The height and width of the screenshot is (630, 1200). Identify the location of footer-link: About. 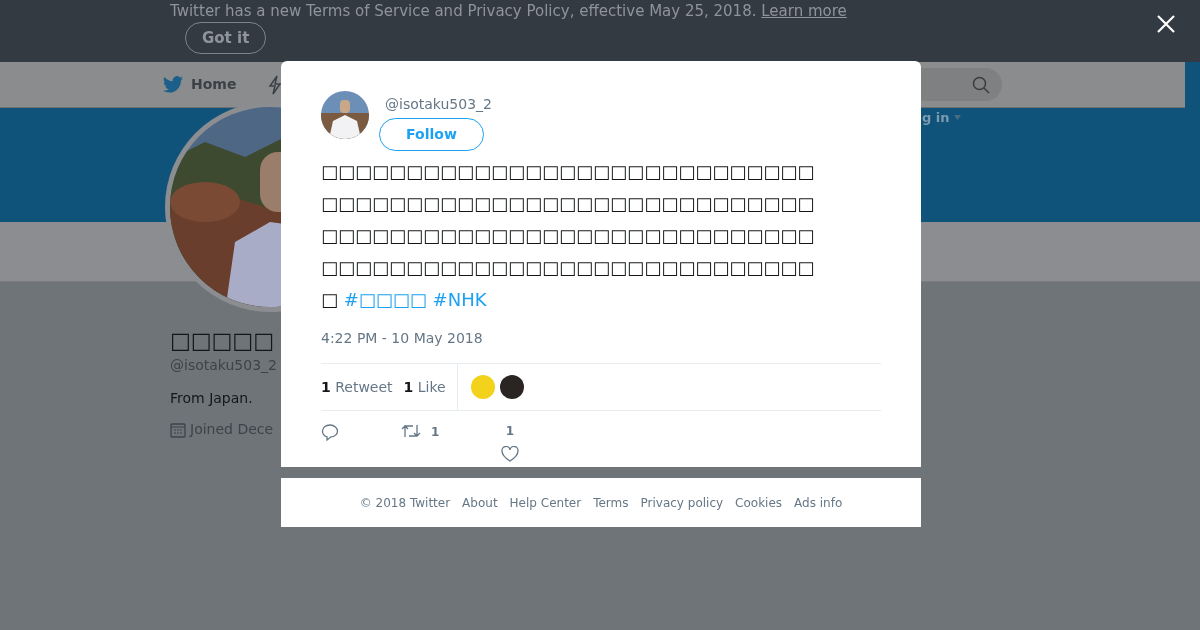
(480, 502).